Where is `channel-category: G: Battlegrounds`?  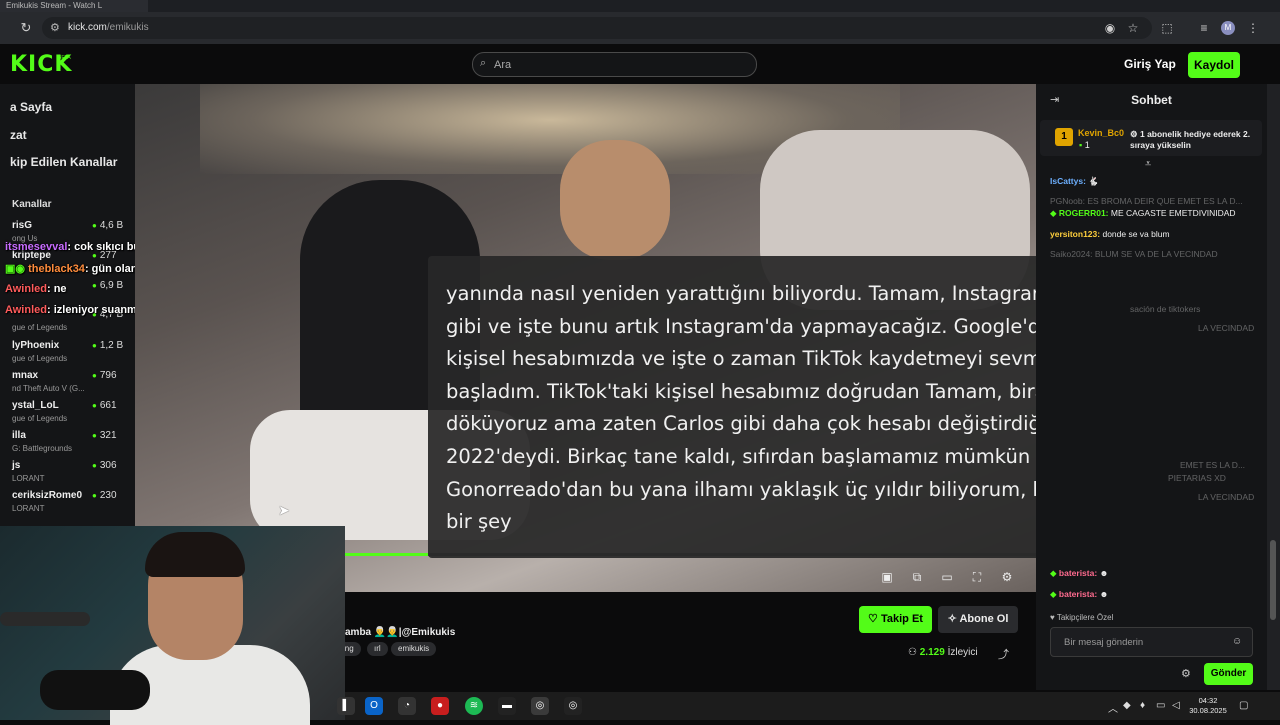 channel-category: G: Battlegrounds is located at coordinates (42, 448).